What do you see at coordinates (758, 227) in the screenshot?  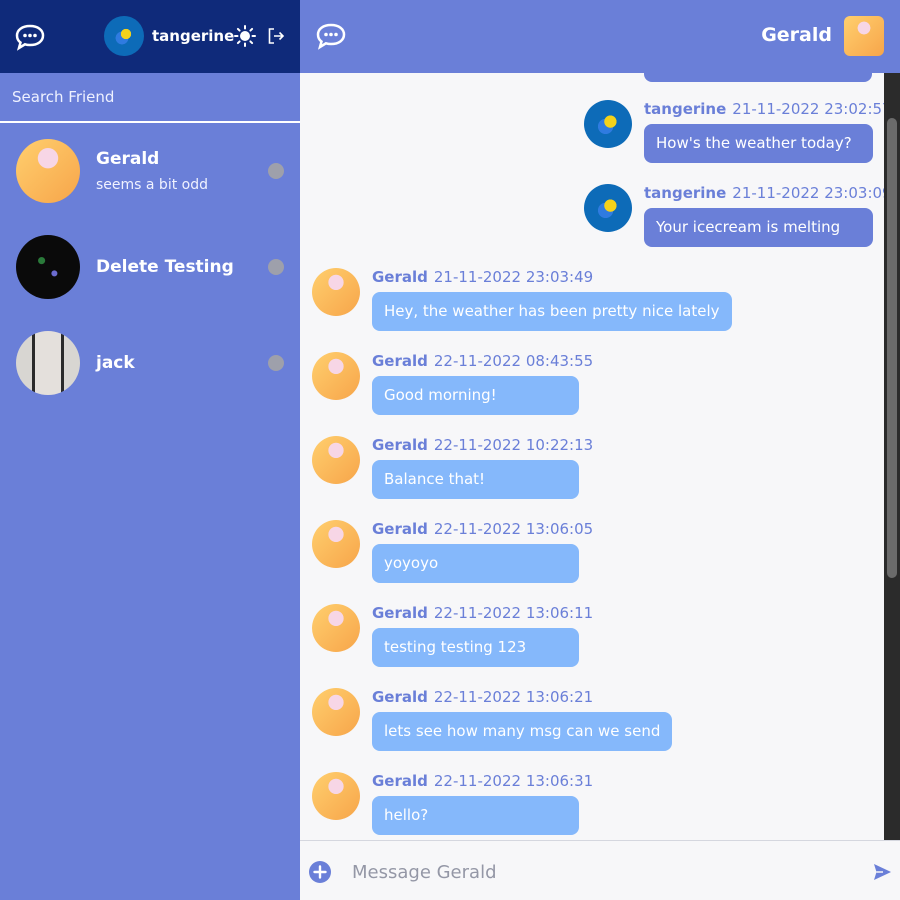 I see `message-bubble: Your icecream is melting` at bounding box center [758, 227].